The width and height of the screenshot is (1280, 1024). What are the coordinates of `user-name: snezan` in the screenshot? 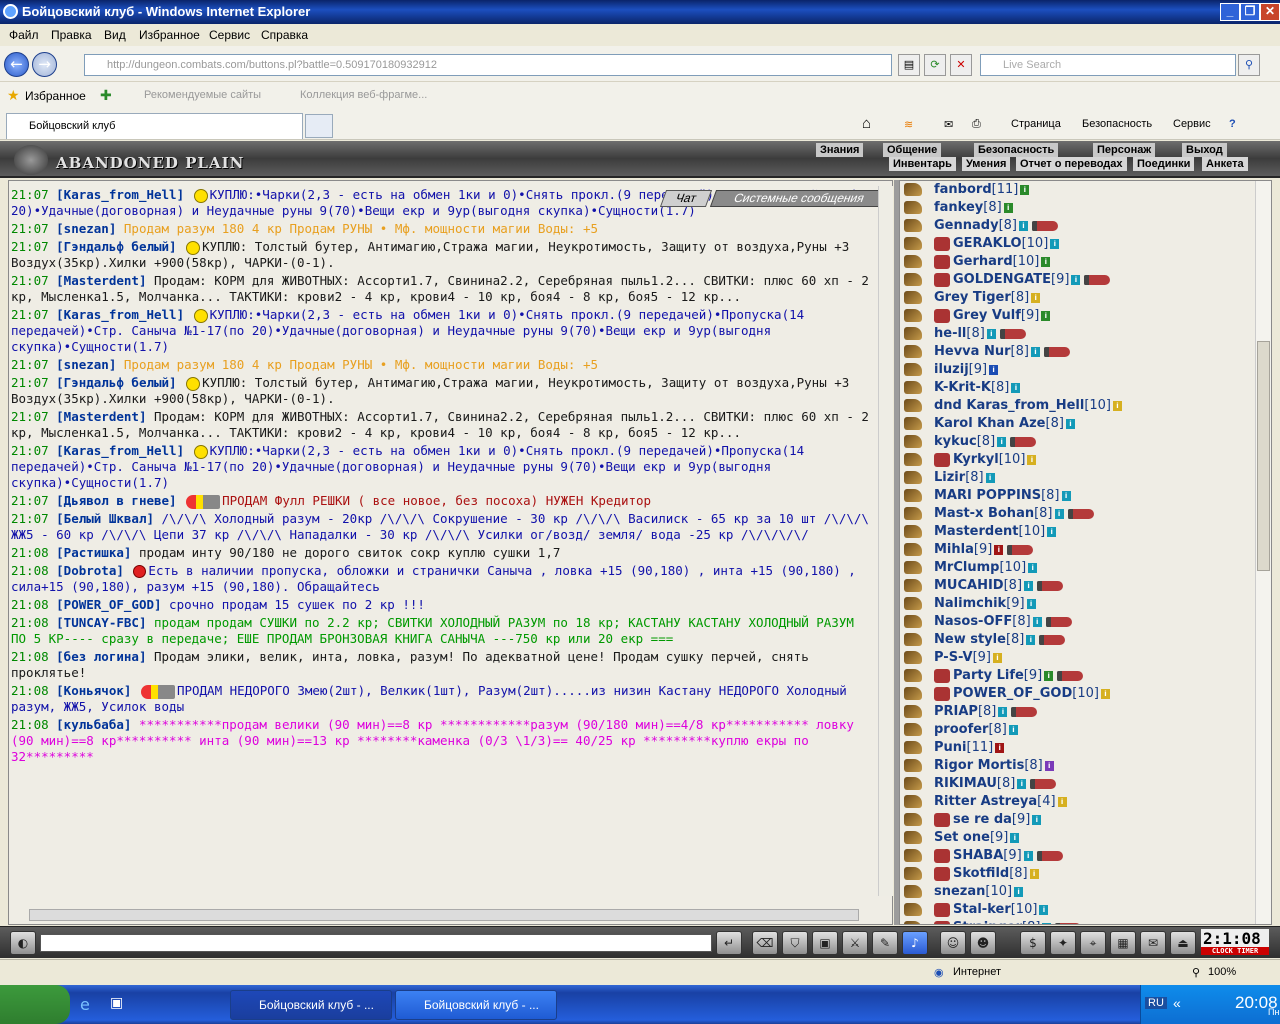 It's located at (959, 891).